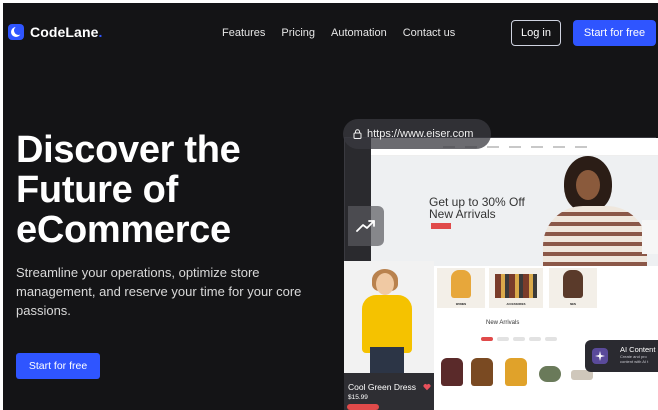 This screenshot has width=658, height=410. Describe the element at coordinates (503, 323) in the screenshot. I see `new-arrivals-title: New Arrivals` at that location.